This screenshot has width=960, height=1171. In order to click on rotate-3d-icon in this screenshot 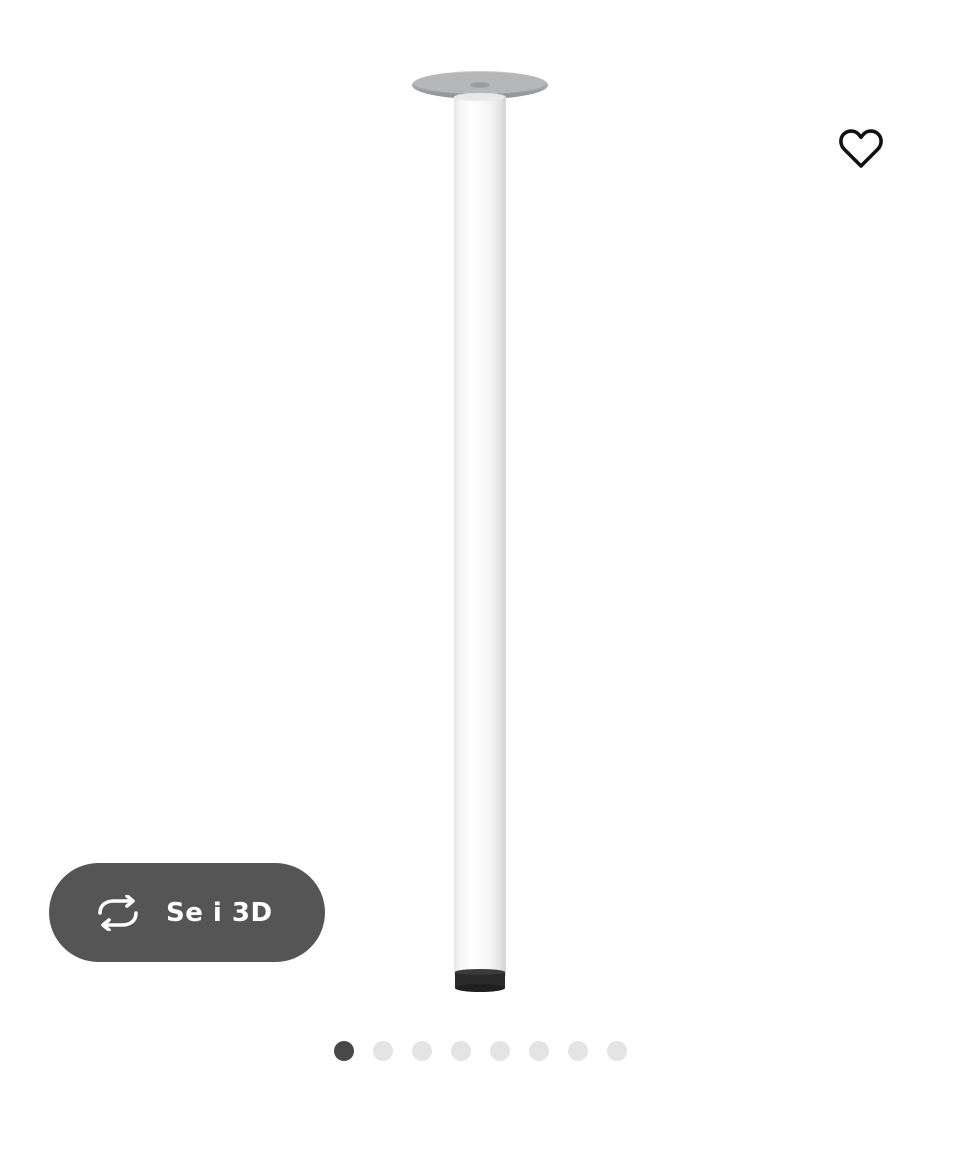, I will do `click(118, 913)`.